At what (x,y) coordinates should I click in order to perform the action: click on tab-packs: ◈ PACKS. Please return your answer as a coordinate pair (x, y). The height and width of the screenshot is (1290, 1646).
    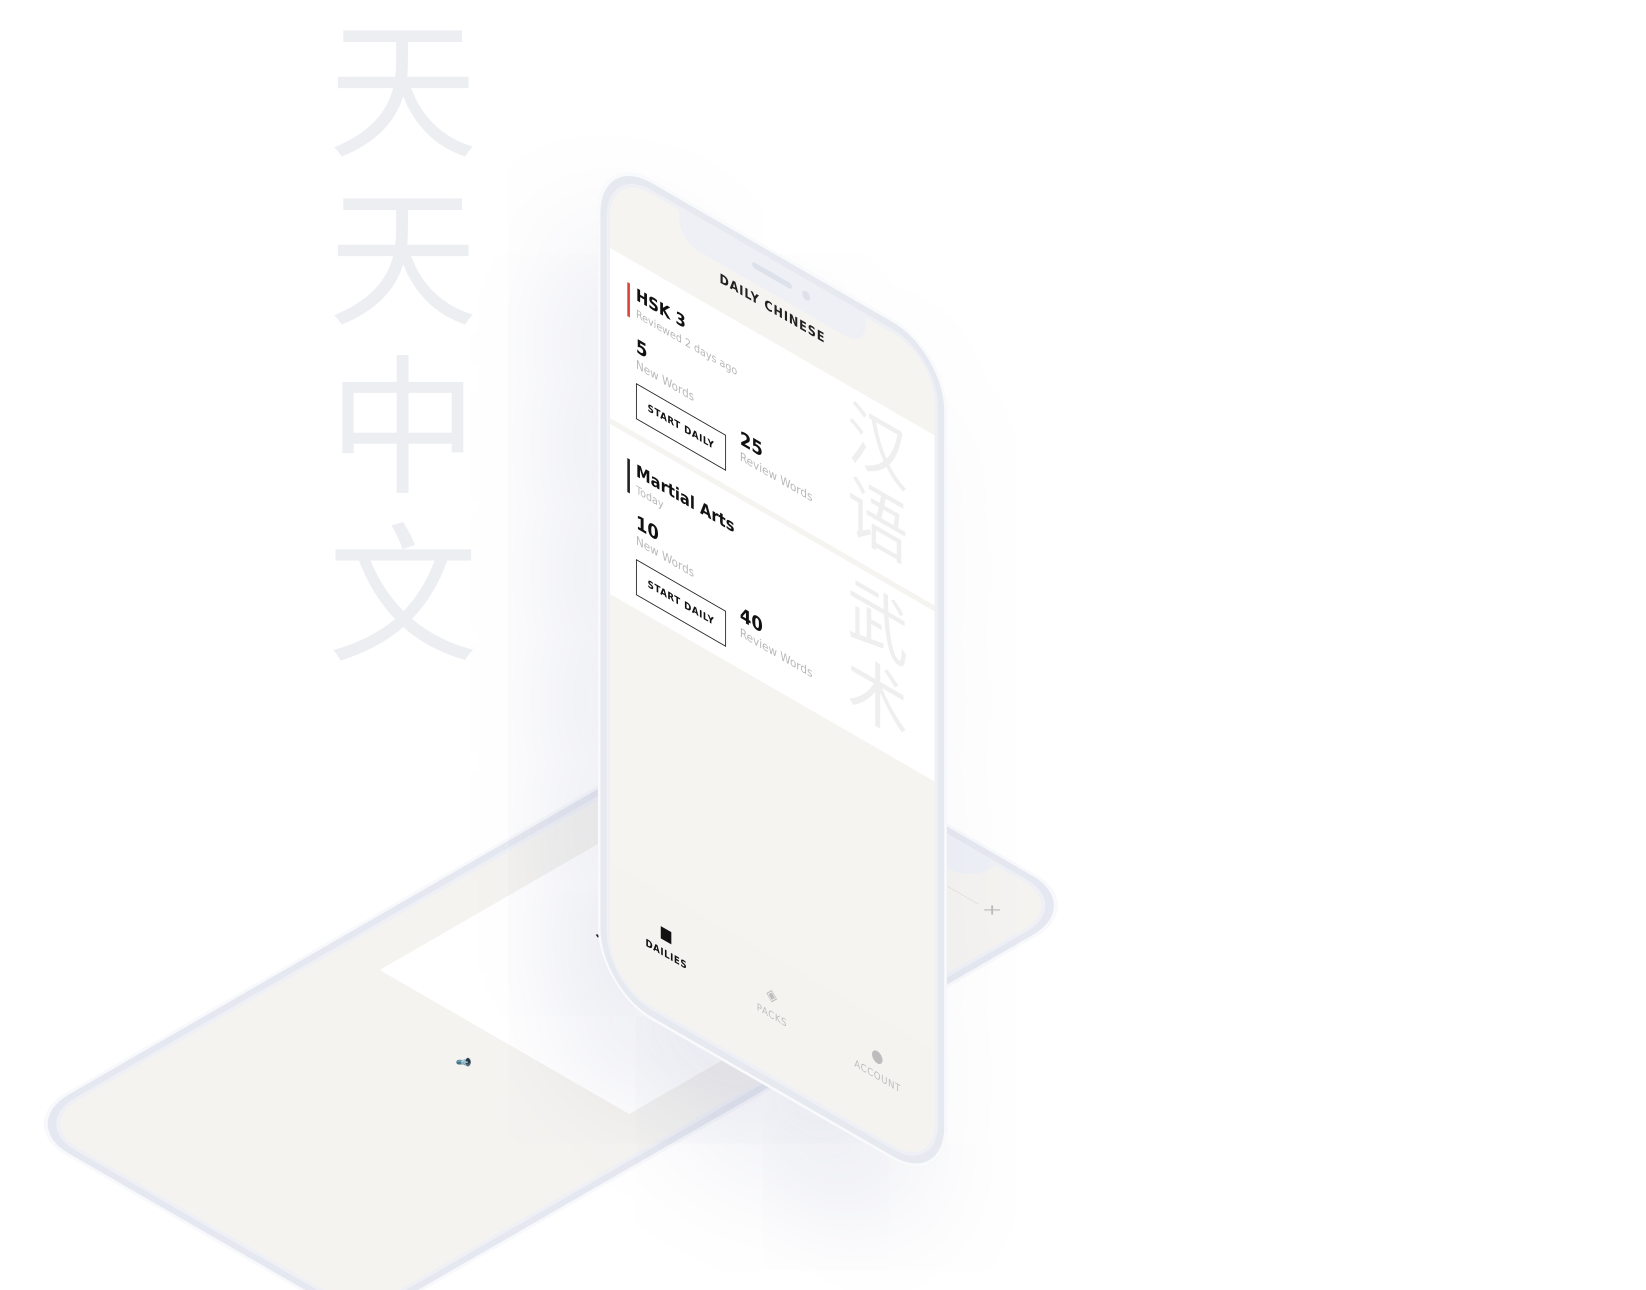
    Looking at the image, I should click on (771, 1003).